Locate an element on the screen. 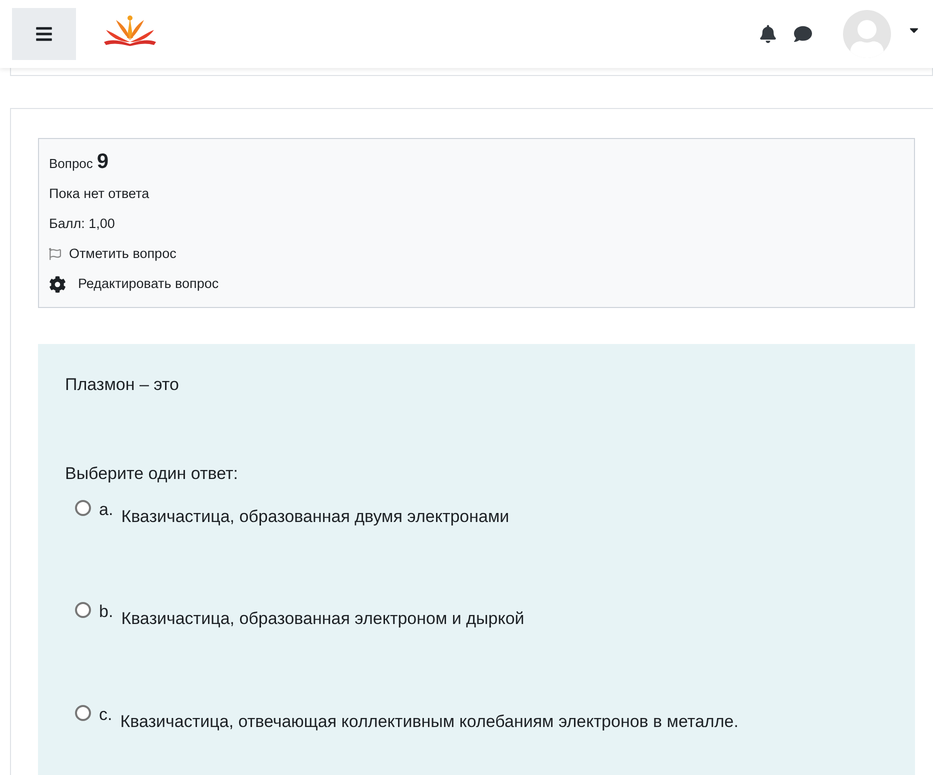  answer-status: Пока нет ответа is located at coordinates (99, 193).